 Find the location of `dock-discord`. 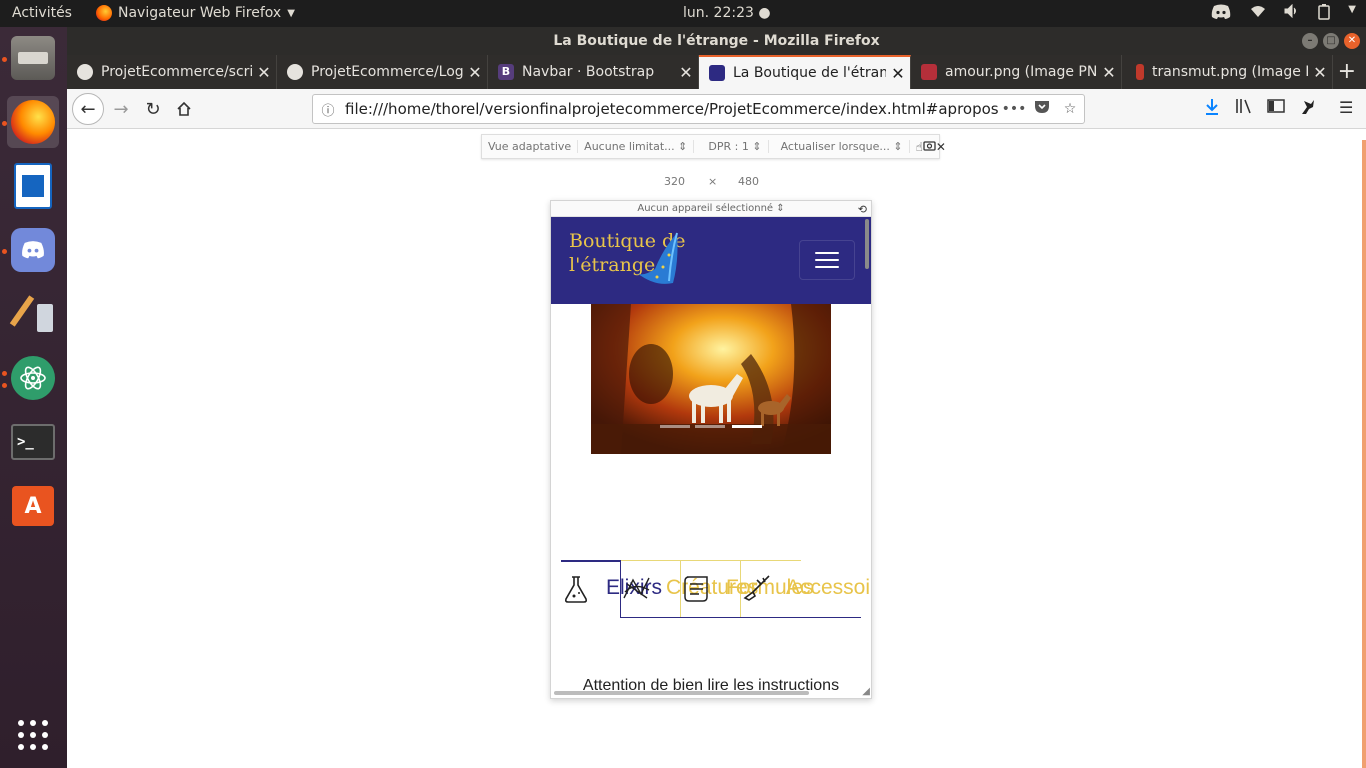

dock-discord is located at coordinates (33, 250).